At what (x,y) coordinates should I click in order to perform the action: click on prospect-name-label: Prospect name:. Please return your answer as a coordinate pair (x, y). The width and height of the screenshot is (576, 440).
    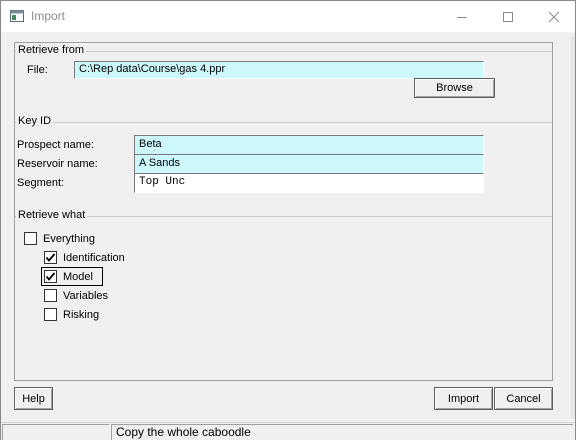
    Looking at the image, I should click on (56, 145).